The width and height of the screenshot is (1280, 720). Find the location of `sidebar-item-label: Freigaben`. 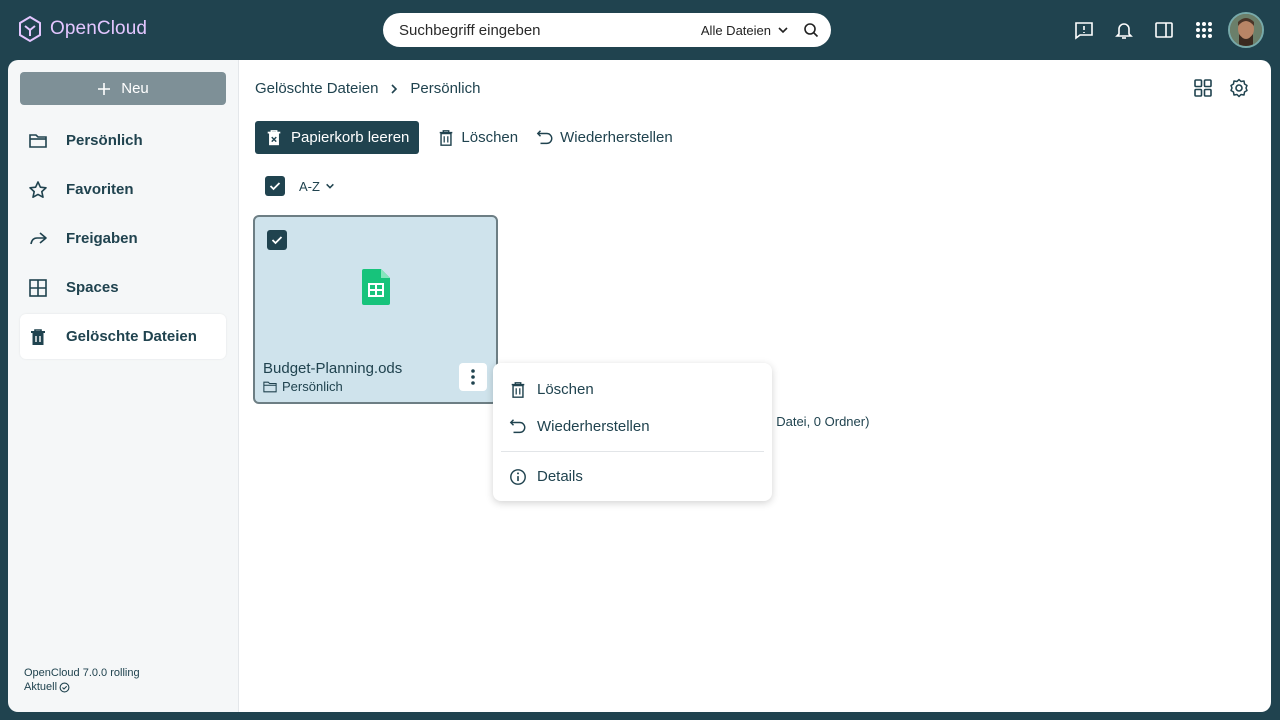

sidebar-item-label: Freigaben is located at coordinates (102, 238).